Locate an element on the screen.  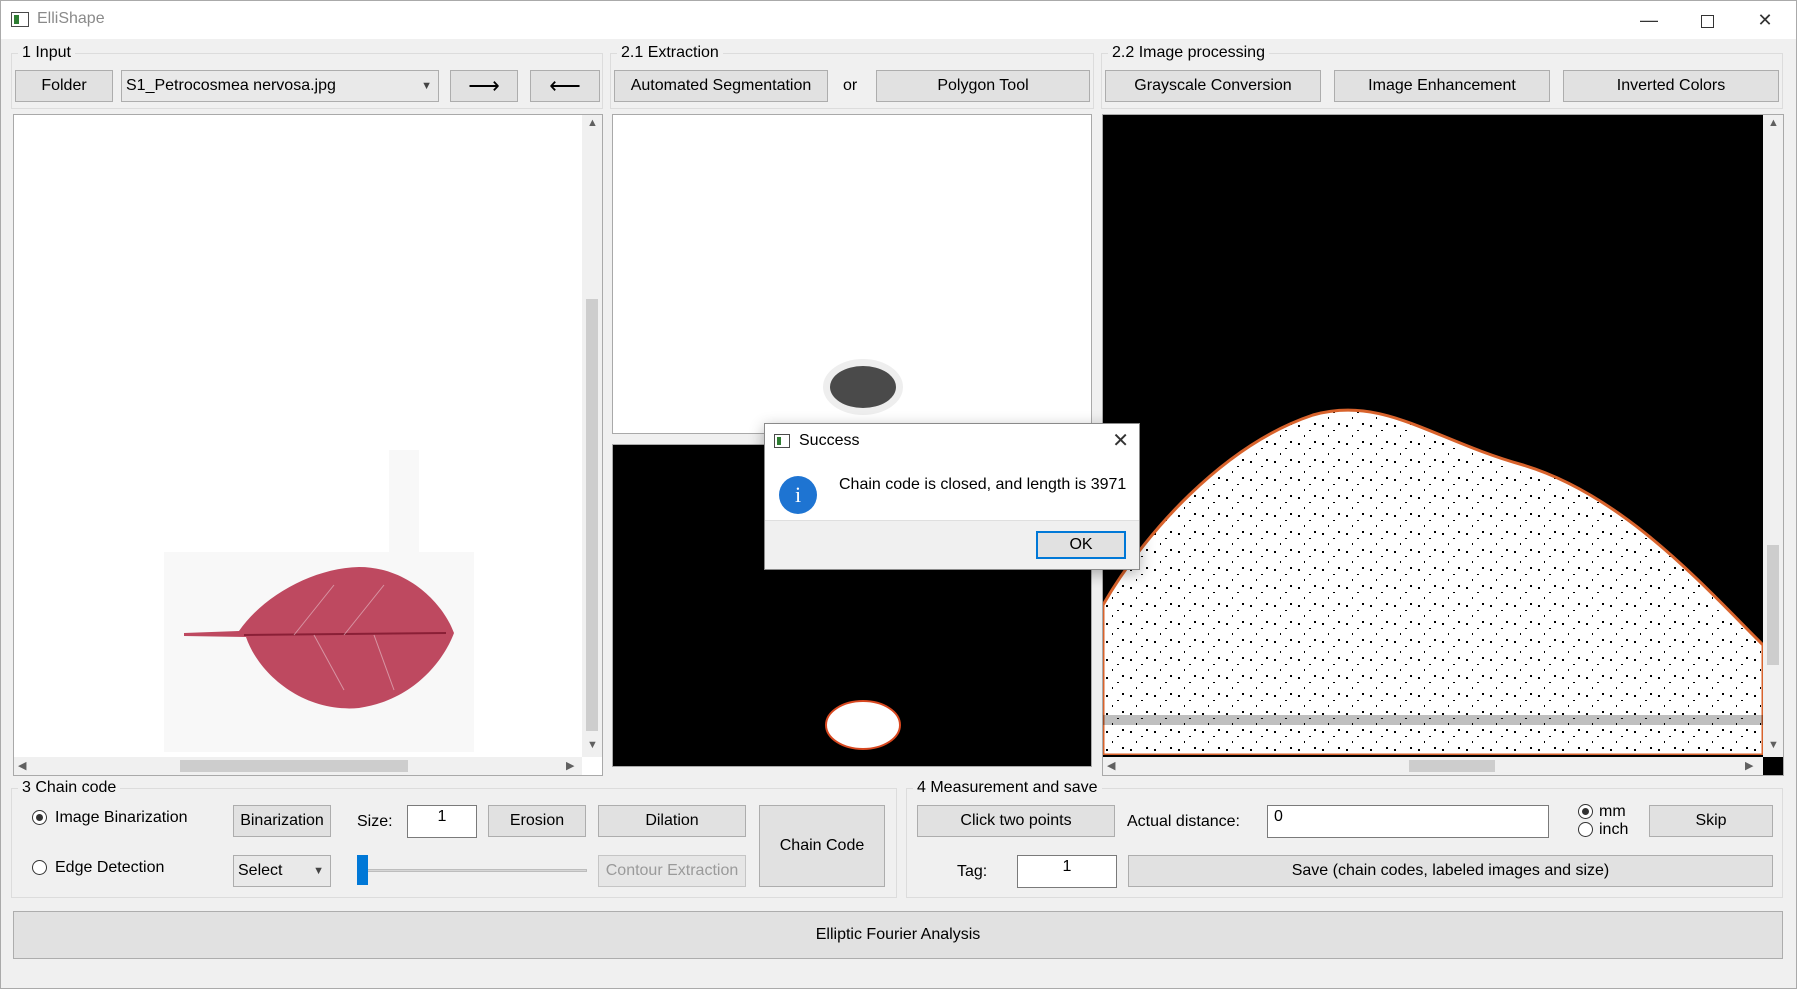
processed-horizontal-scrollbar: ◀ ▶ is located at coordinates (1433, 766).